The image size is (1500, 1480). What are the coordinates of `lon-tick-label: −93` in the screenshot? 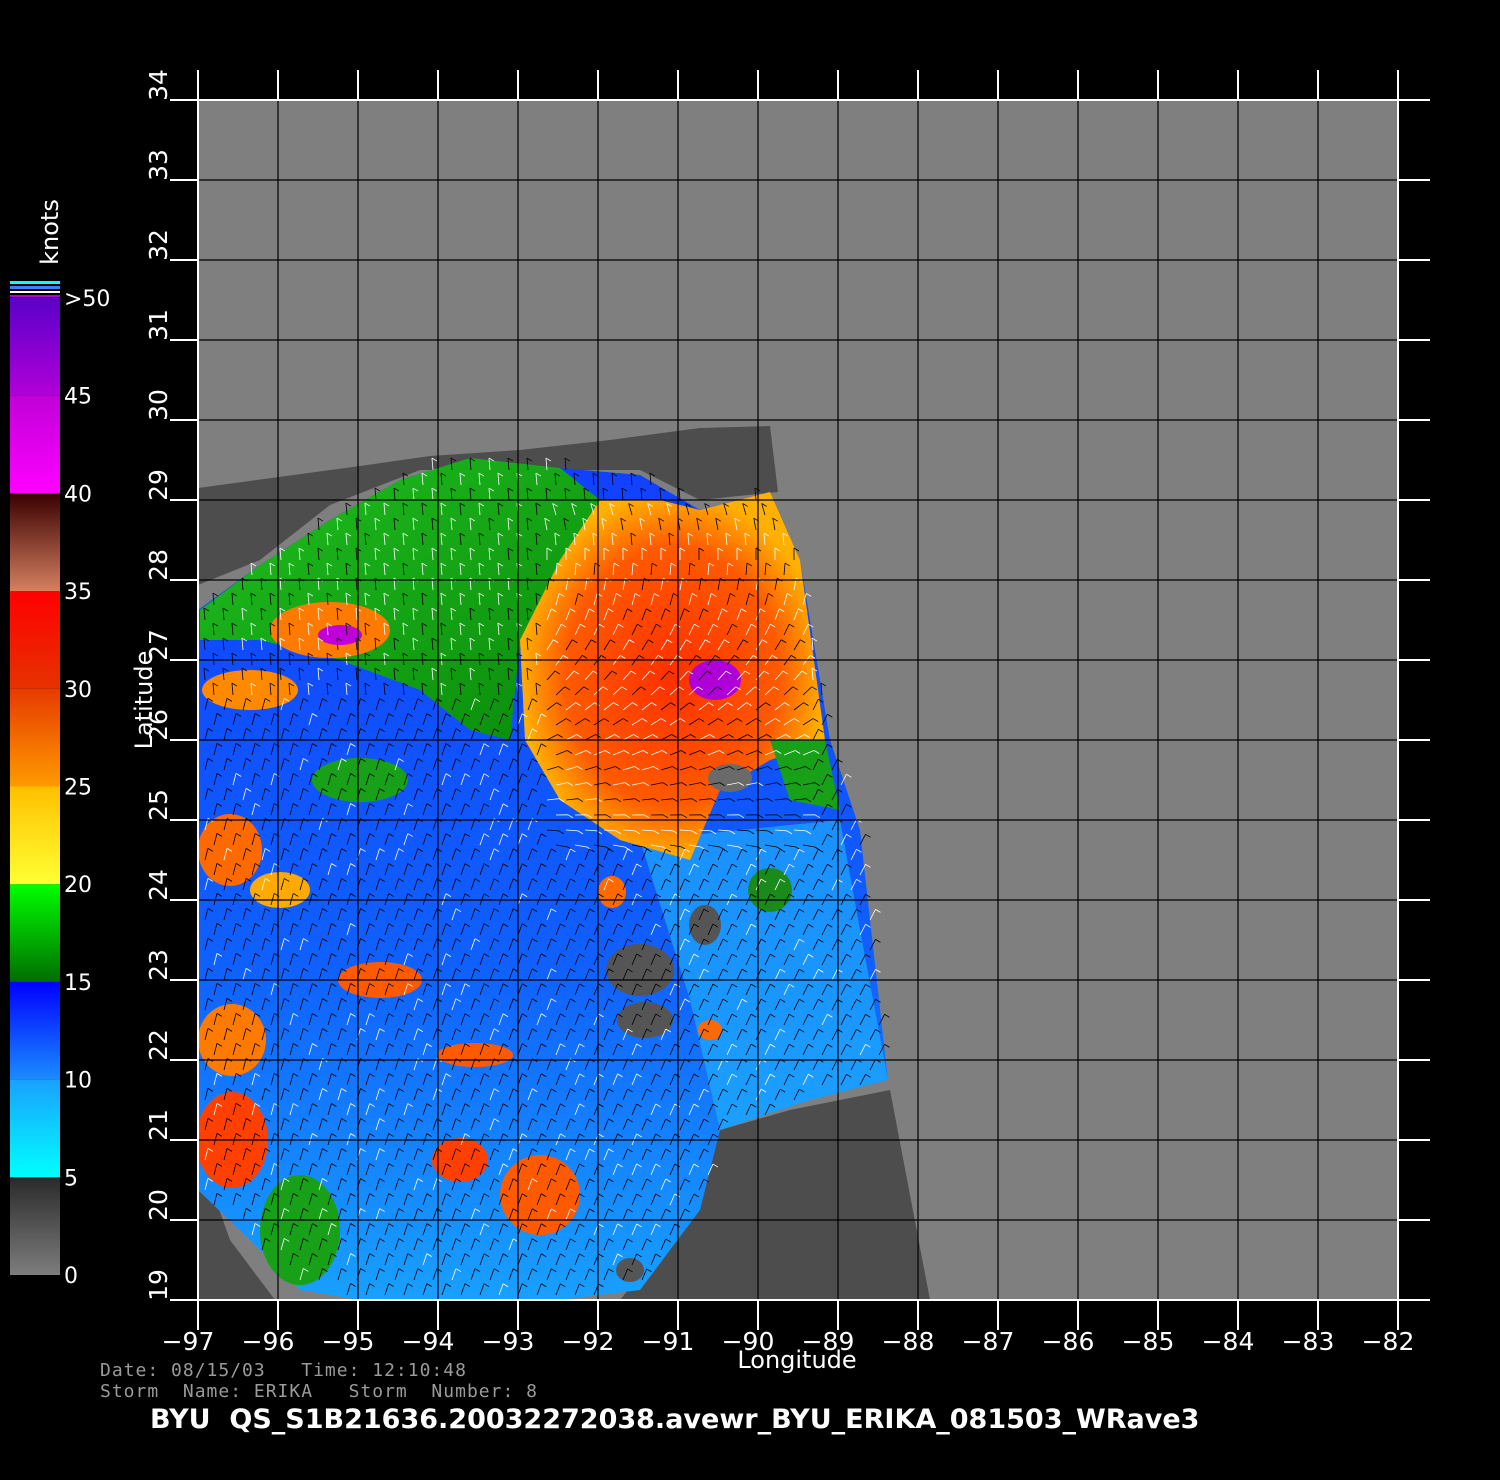 It's located at (508, 1341).